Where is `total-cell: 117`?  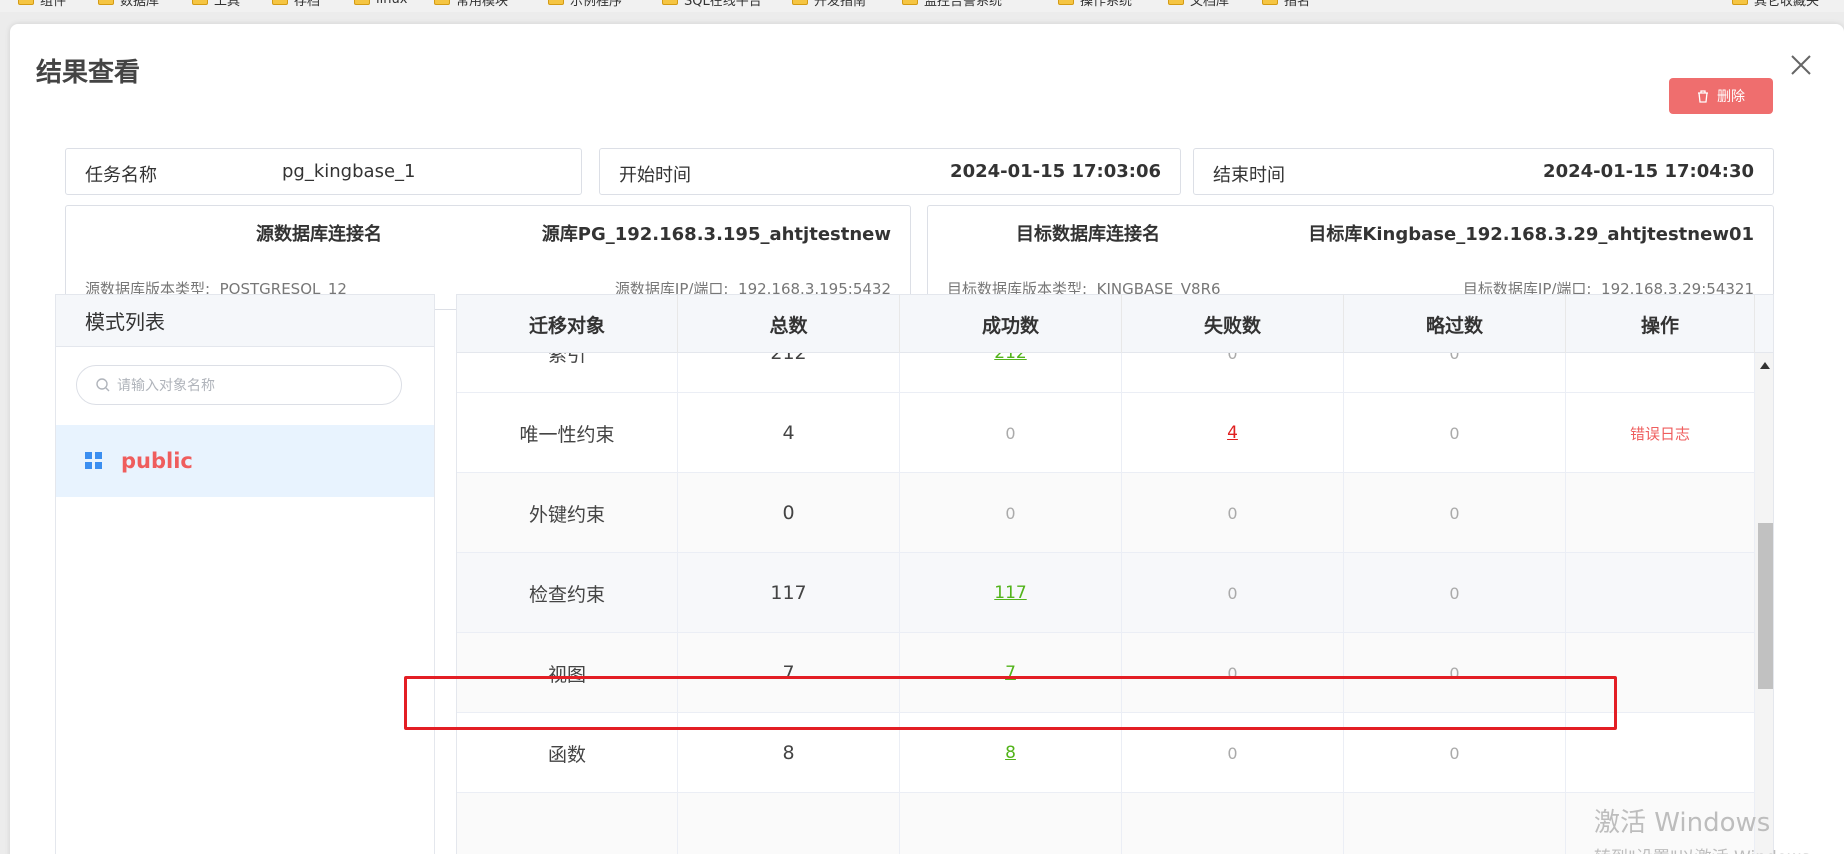
total-cell: 117 is located at coordinates (789, 593).